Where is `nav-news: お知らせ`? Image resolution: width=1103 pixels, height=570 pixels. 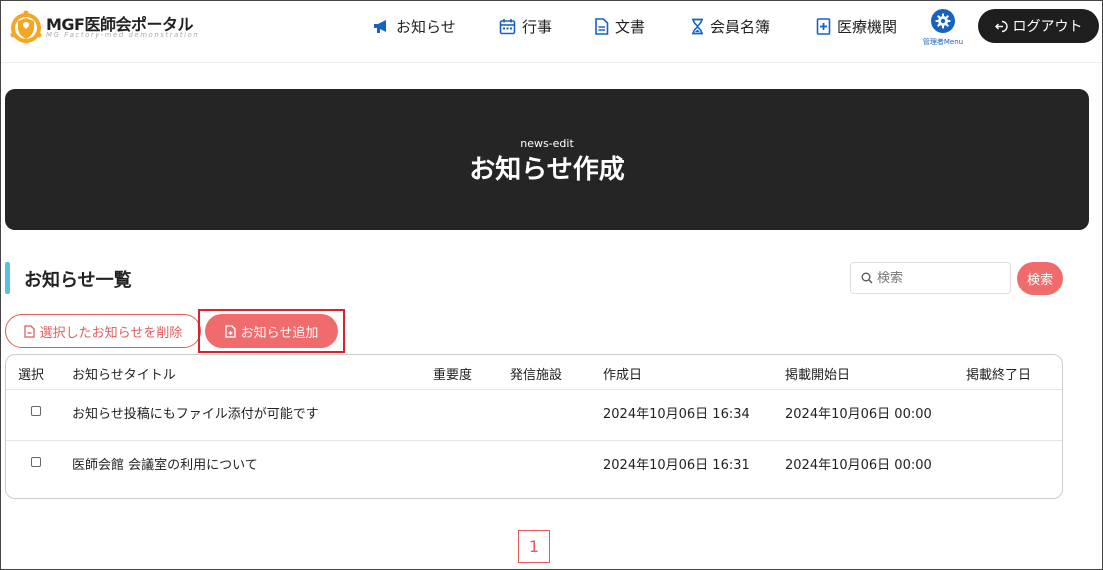 nav-news: お知らせ is located at coordinates (414, 26).